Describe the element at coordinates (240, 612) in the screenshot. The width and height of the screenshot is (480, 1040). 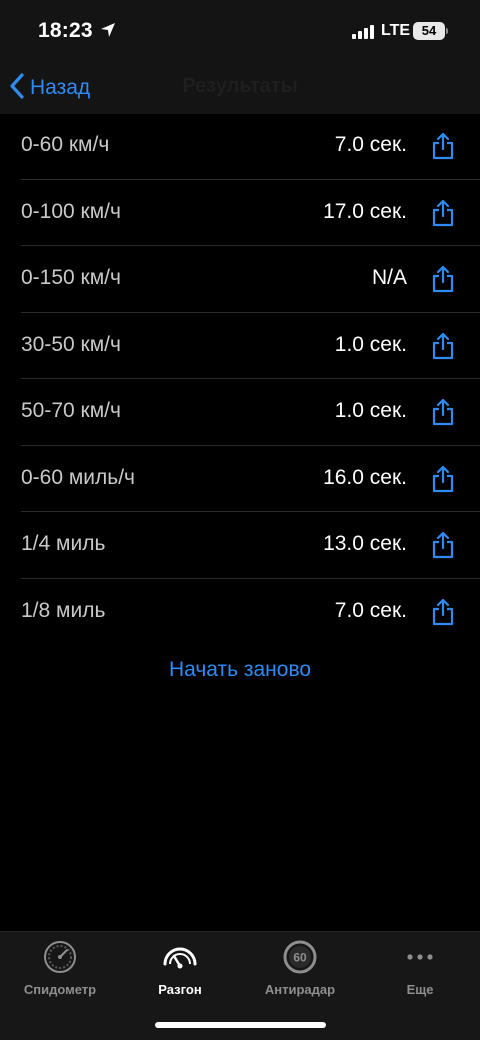
I see `result-row: 1/8 миль 7.0 сек.` at that location.